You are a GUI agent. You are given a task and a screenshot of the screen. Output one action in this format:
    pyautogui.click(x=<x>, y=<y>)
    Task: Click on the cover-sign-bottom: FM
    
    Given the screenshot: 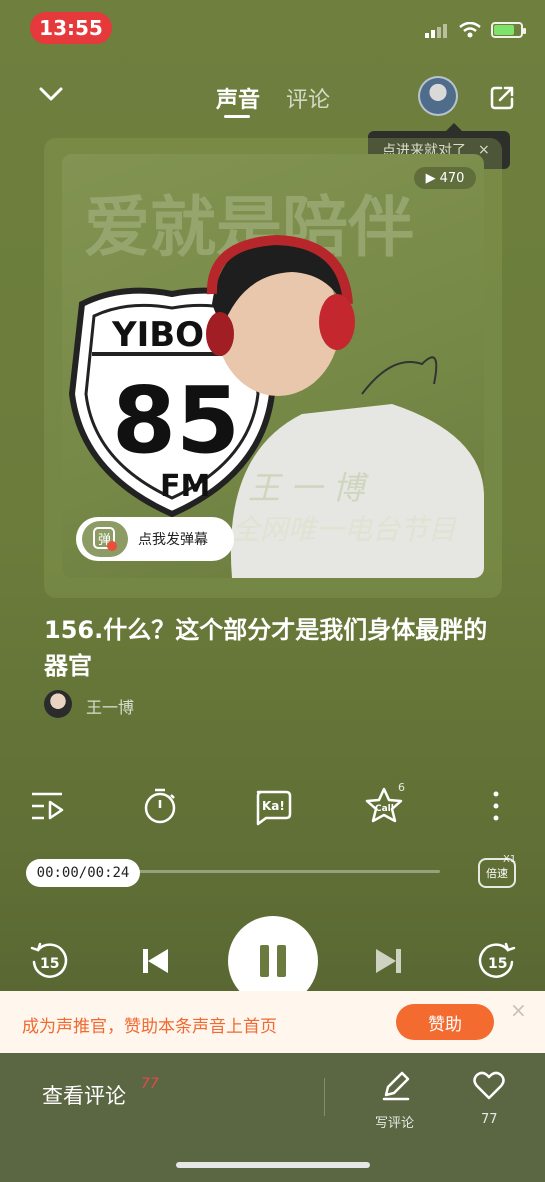 What is the action you would take?
    pyautogui.click(x=185, y=486)
    